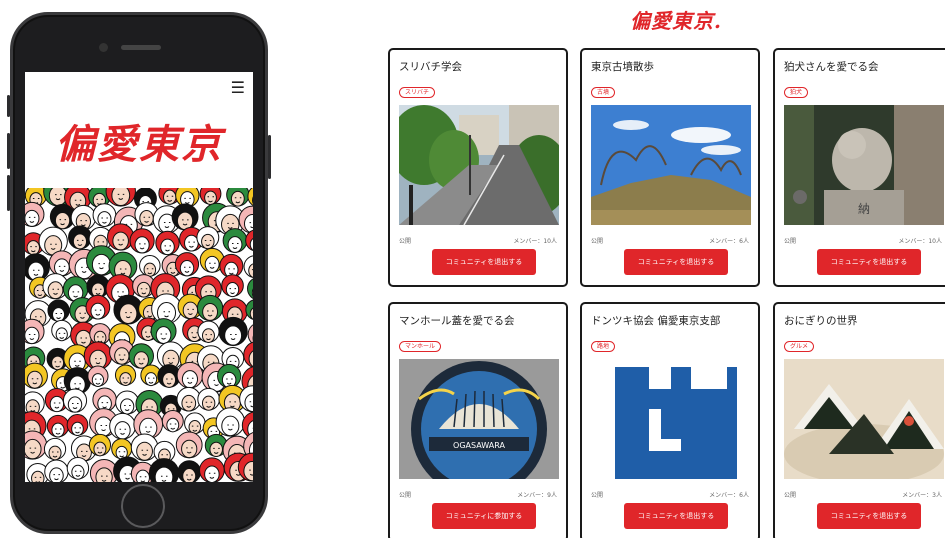 The image size is (945, 538). What do you see at coordinates (8, 151) in the screenshot?
I see `volume-up-button` at bounding box center [8, 151].